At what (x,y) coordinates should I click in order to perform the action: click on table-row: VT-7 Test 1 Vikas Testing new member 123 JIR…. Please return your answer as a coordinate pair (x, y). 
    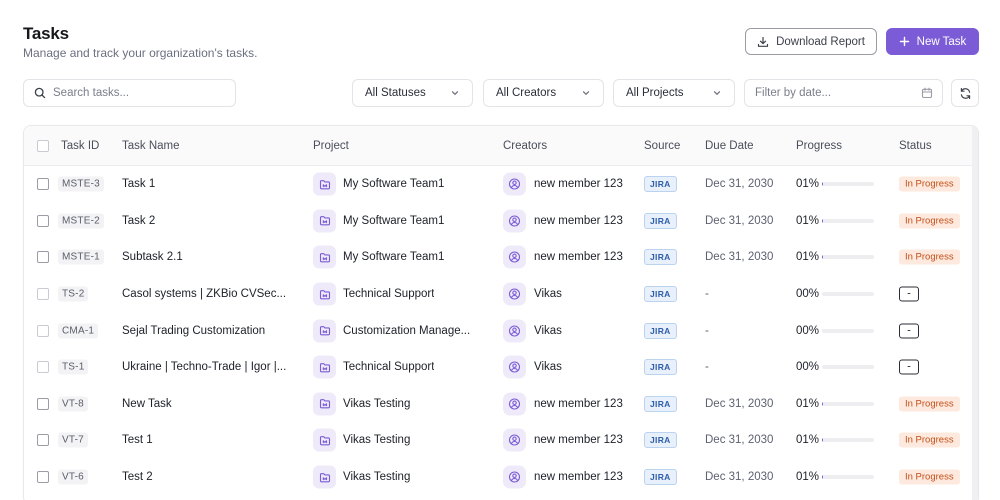
    Looking at the image, I should click on (501, 440).